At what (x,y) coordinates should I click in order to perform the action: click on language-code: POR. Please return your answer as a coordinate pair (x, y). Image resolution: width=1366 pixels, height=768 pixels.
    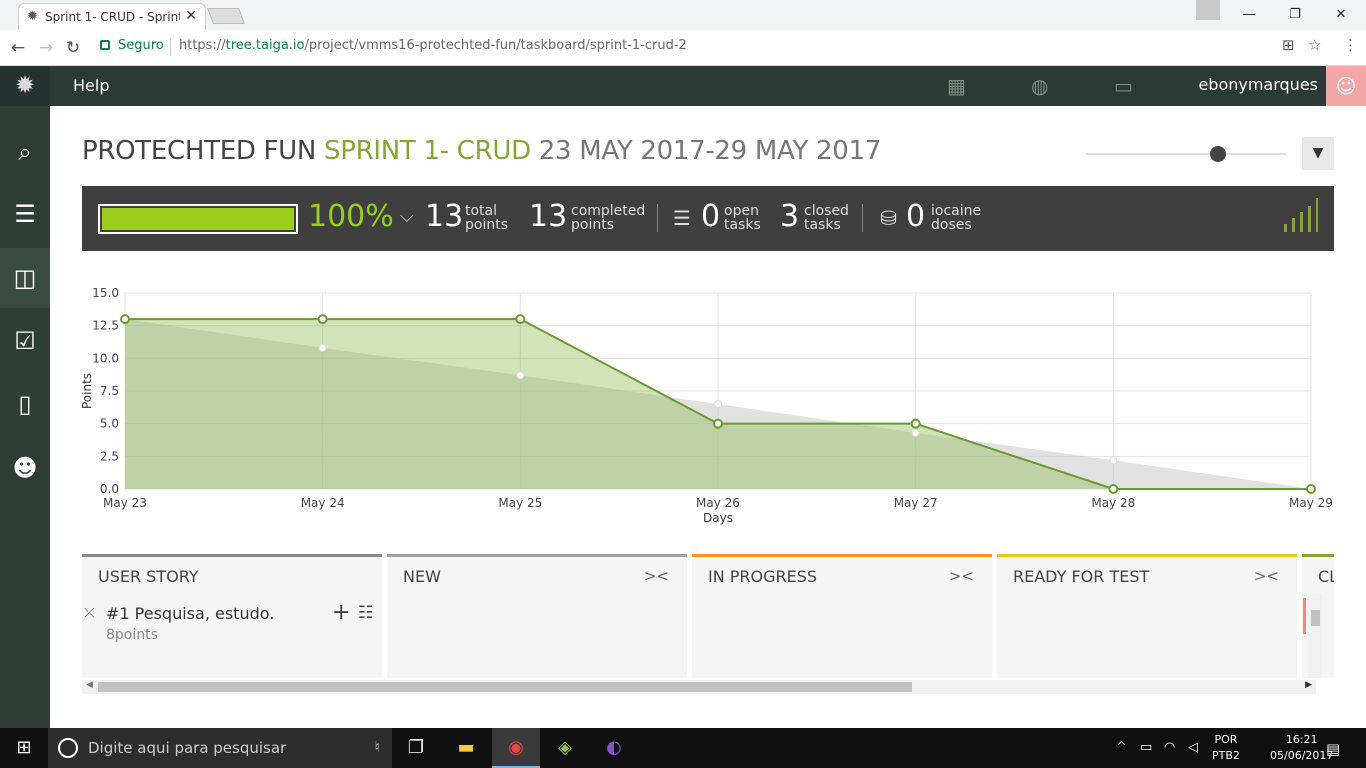
    Looking at the image, I should click on (1226, 739).